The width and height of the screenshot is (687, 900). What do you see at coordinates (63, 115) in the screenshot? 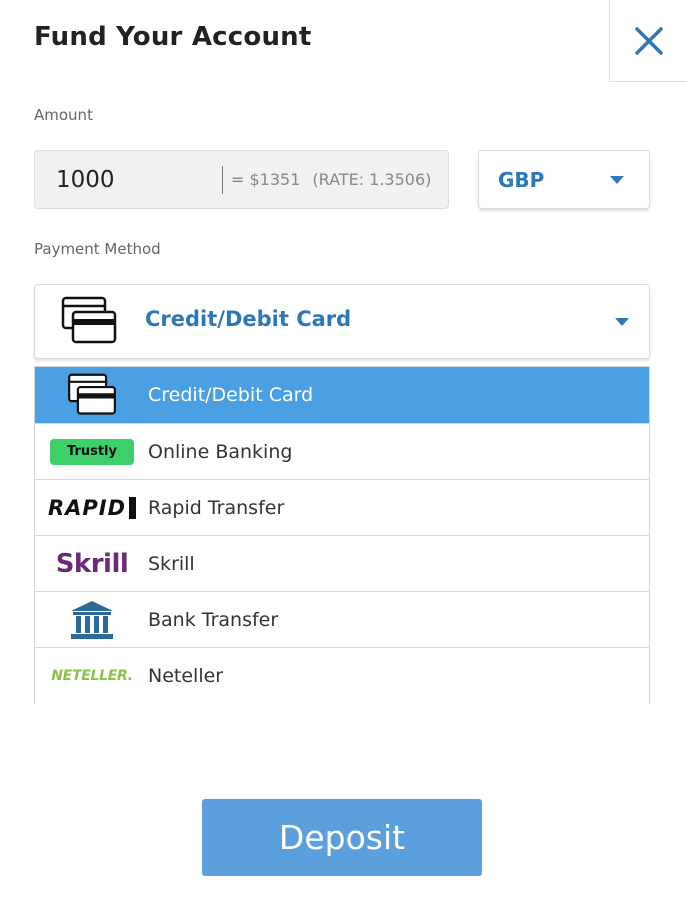
I see `amount-label: Amount` at bounding box center [63, 115].